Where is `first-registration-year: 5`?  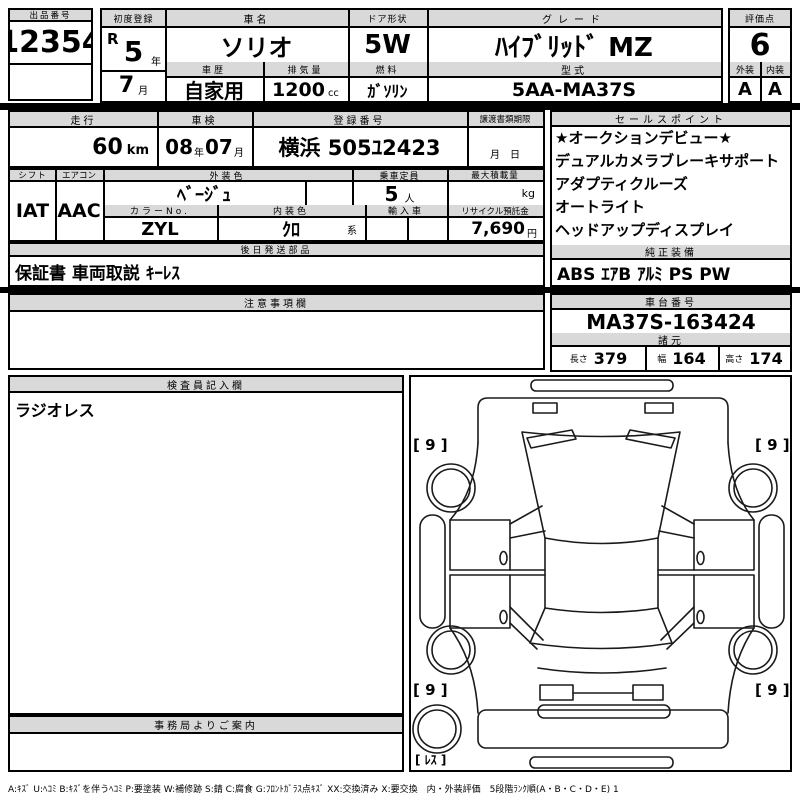
first-registration-year: 5 is located at coordinates (133, 51).